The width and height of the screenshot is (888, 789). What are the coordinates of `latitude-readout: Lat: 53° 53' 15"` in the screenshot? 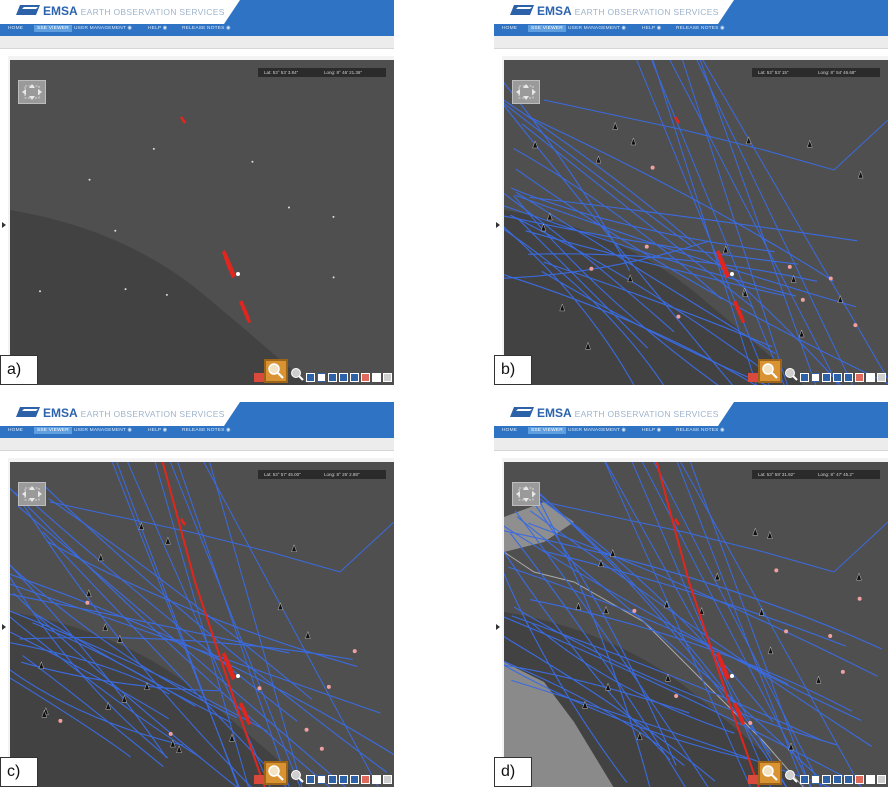 It's located at (773, 72).